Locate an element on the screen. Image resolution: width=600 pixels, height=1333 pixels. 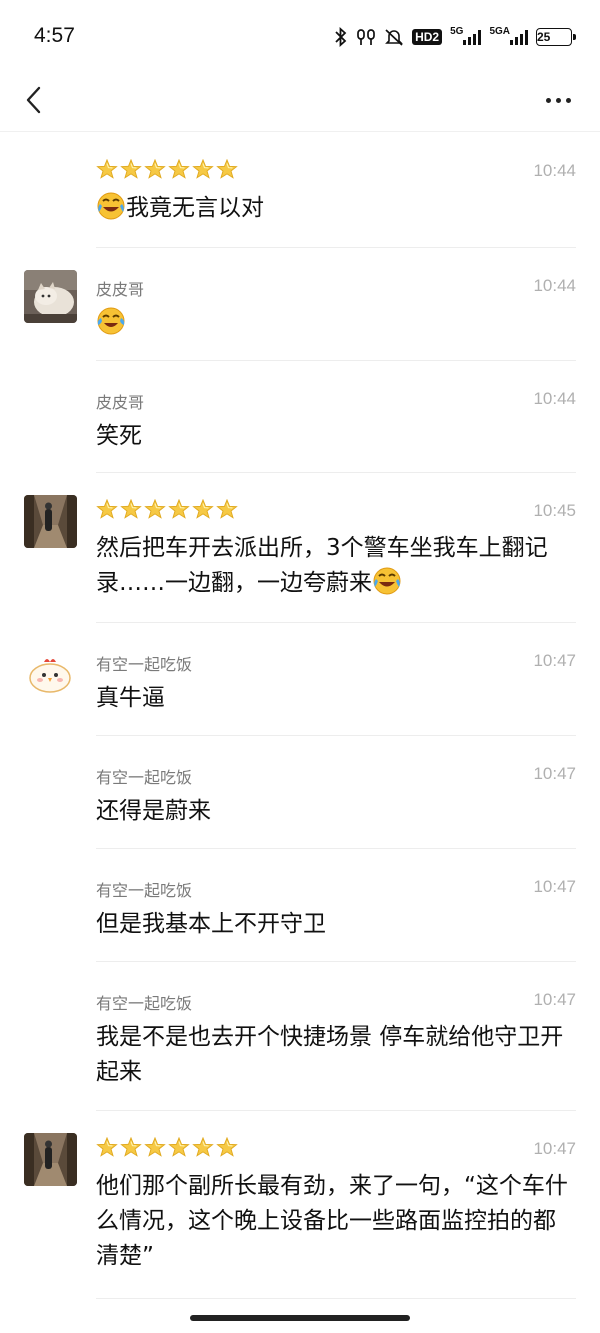
signal-5ga: 5GA is located at coordinates (508, 35).